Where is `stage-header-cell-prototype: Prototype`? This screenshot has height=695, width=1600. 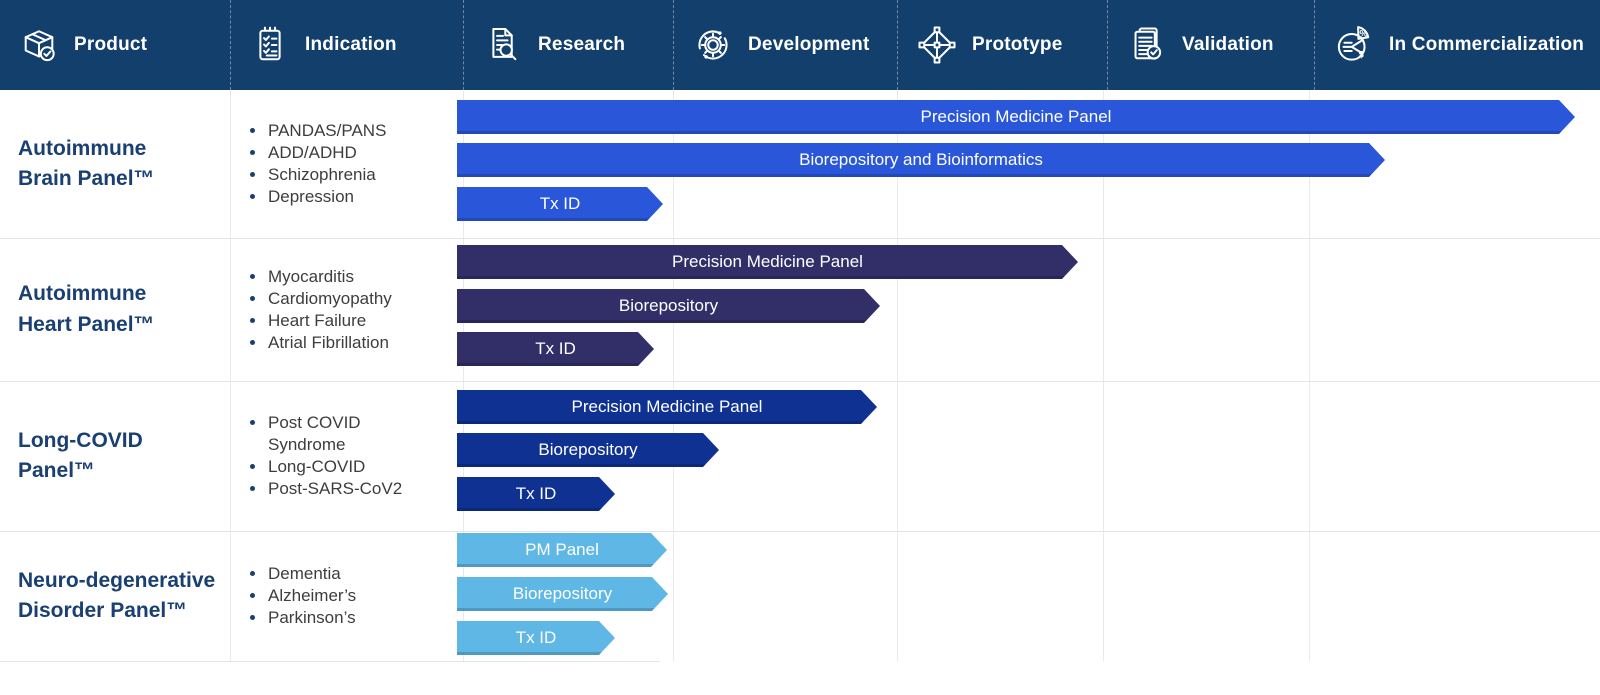 stage-header-cell-prototype: Prototype is located at coordinates (1002, 45).